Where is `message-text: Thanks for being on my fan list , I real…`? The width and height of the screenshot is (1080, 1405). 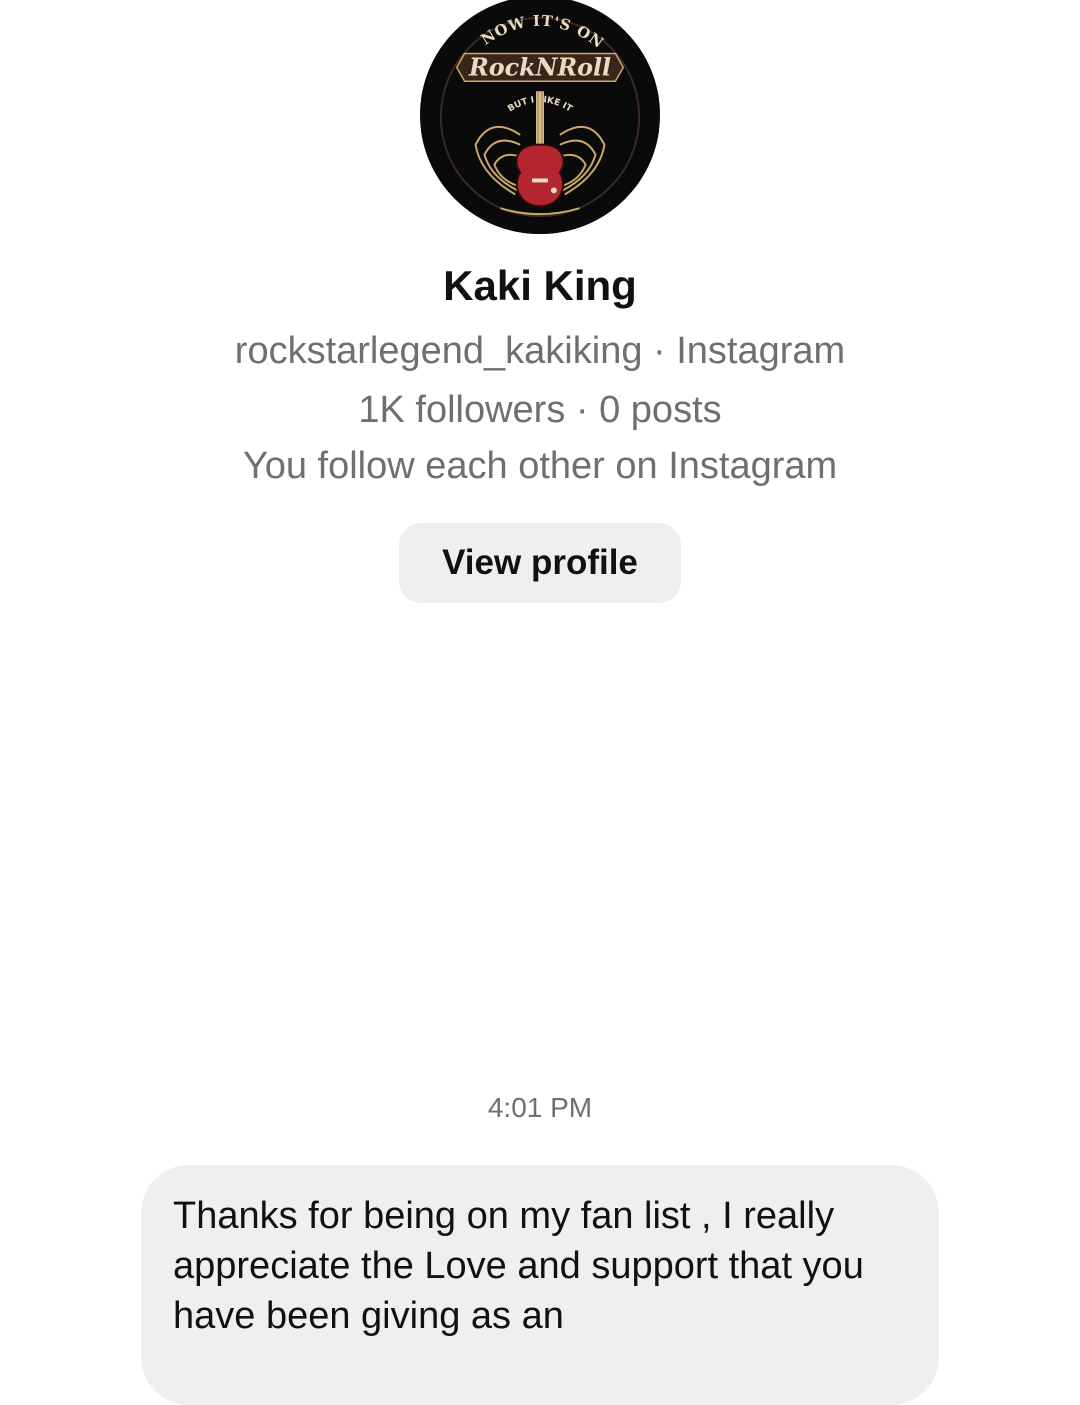
message-text: Thanks for being on my fan list , I real… is located at coordinates (518, 1266).